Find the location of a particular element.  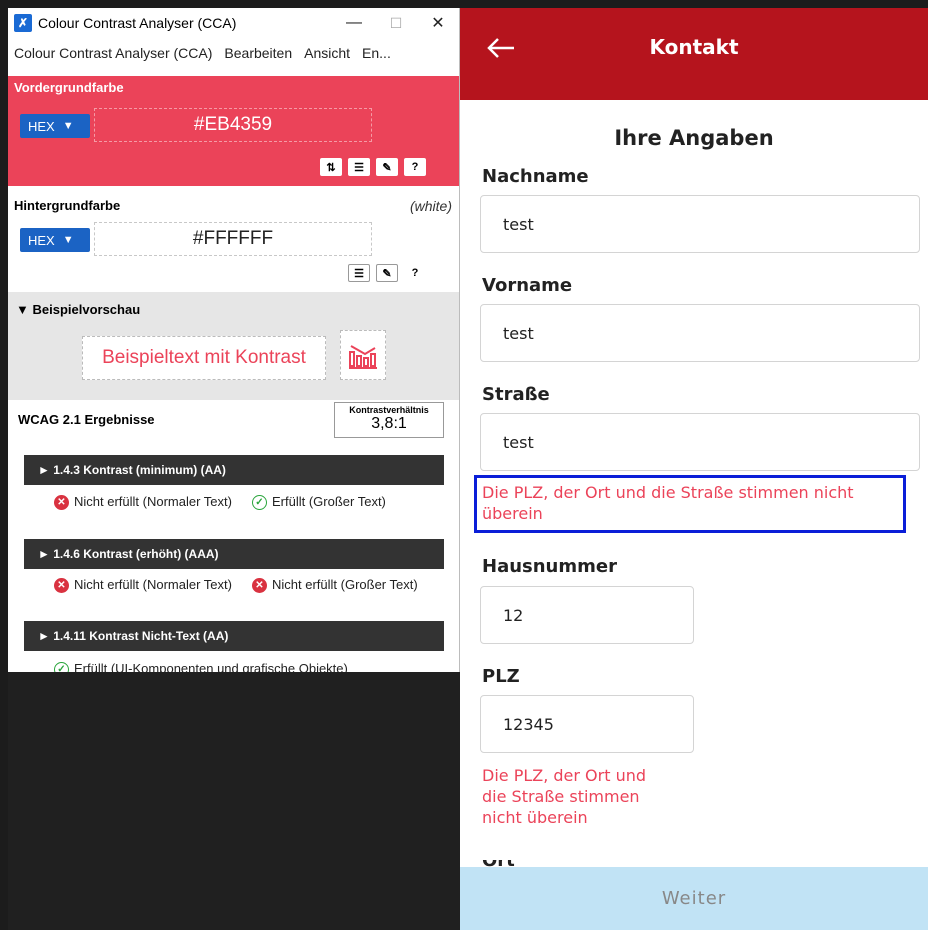

sample-text-box: Beispieltext mit Kontrast is located at coordinates (204, 358).